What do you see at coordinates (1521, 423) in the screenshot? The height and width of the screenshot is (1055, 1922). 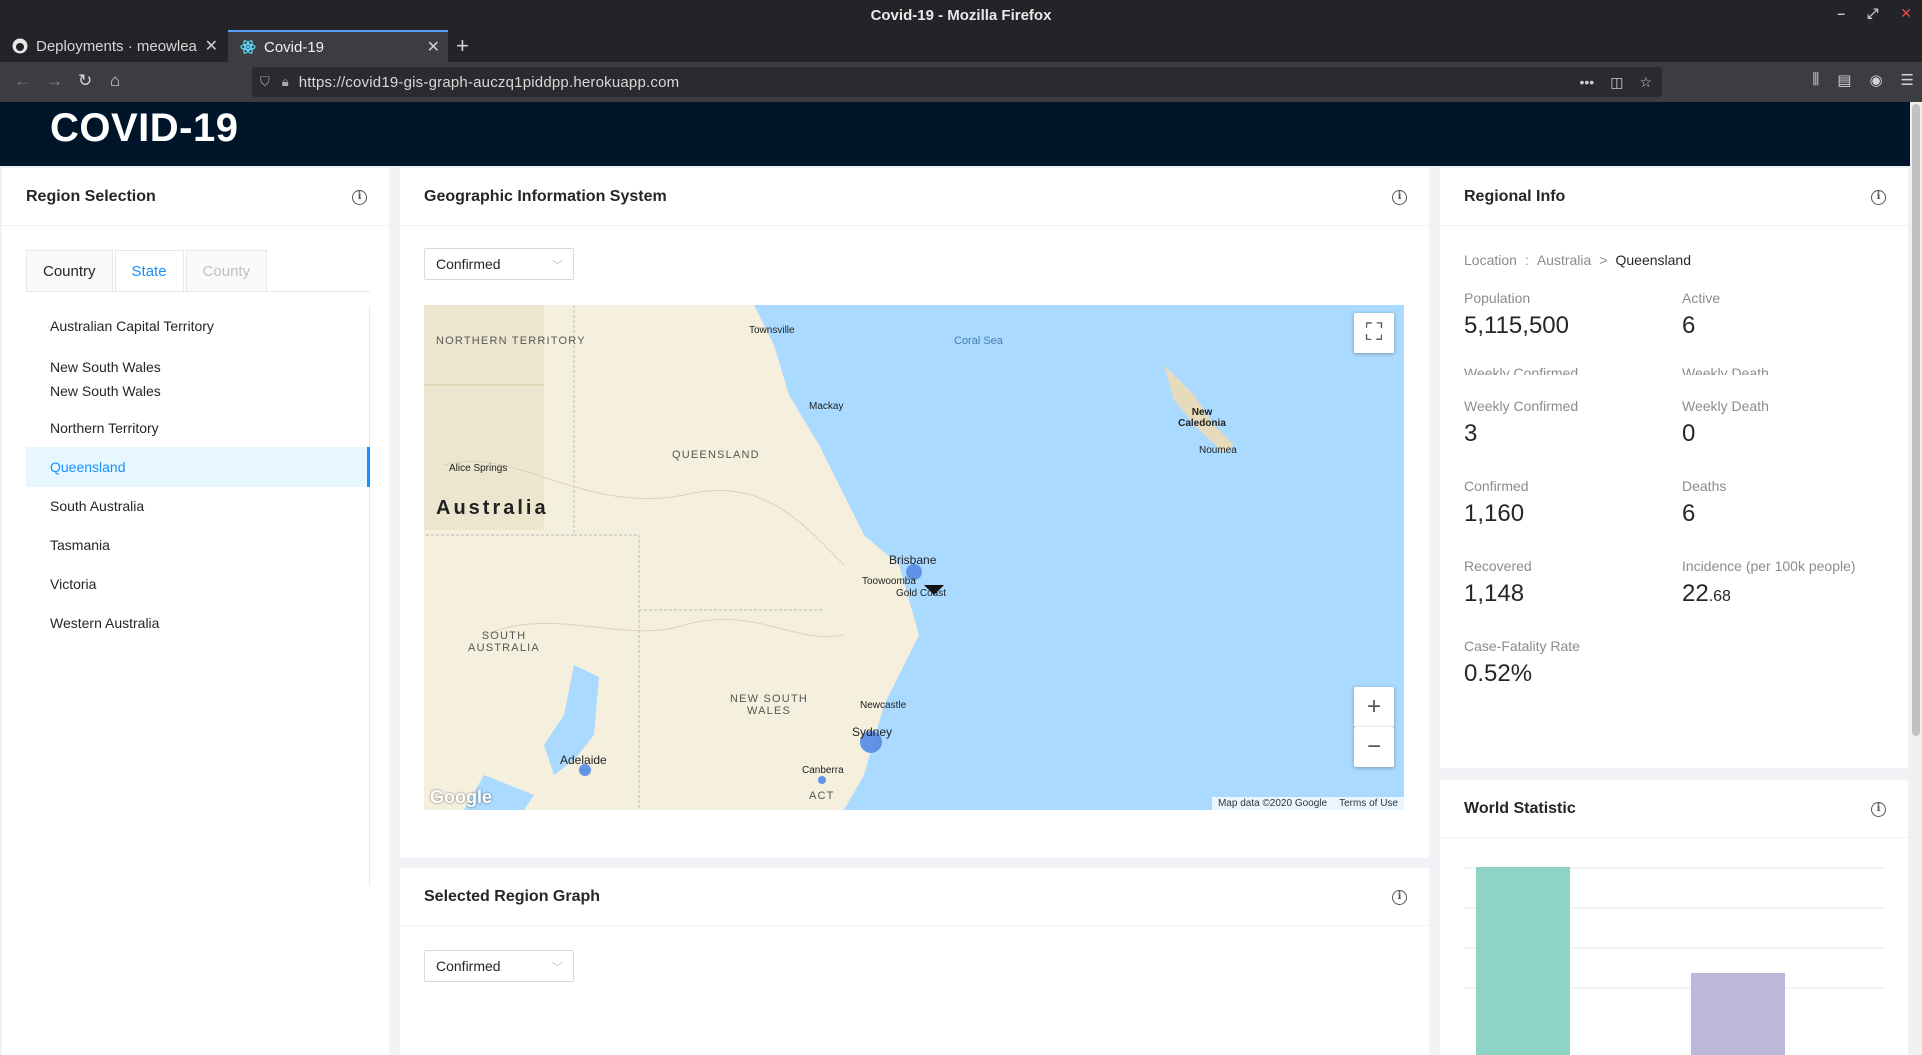 I see `stat-weekly-confirmed: Weekly Confirmed 3` at bounding box center [1521, 423].